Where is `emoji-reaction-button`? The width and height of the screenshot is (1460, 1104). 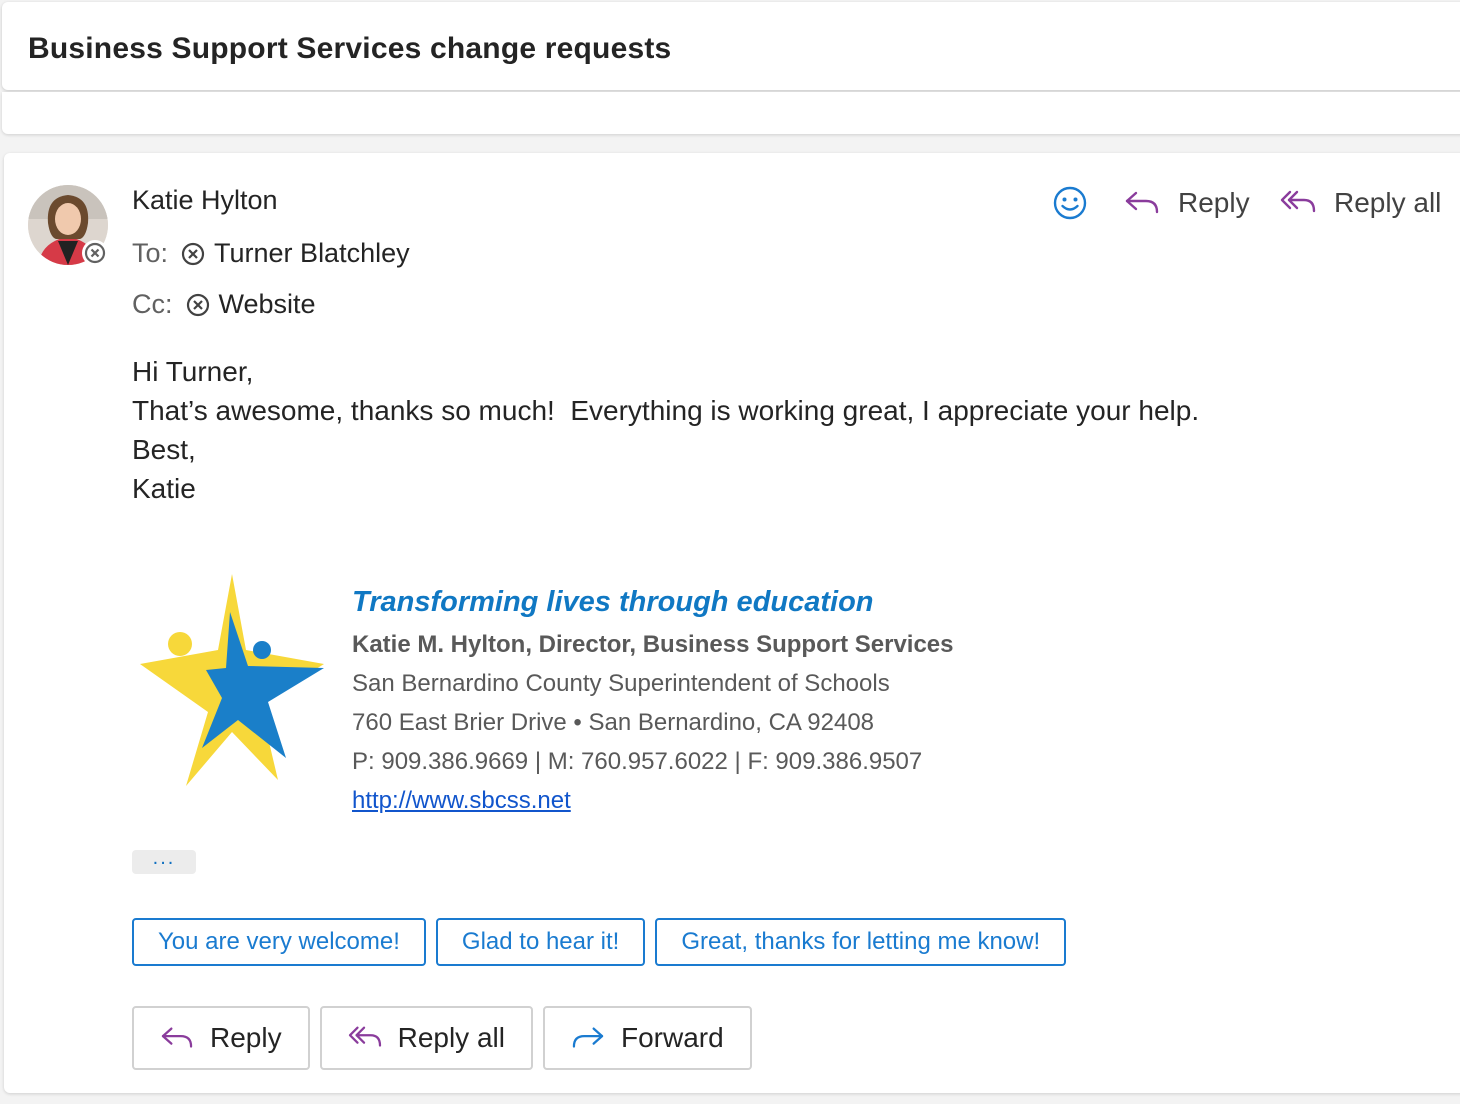 emoji-reaction-button is located at coordinates (1070, 203).